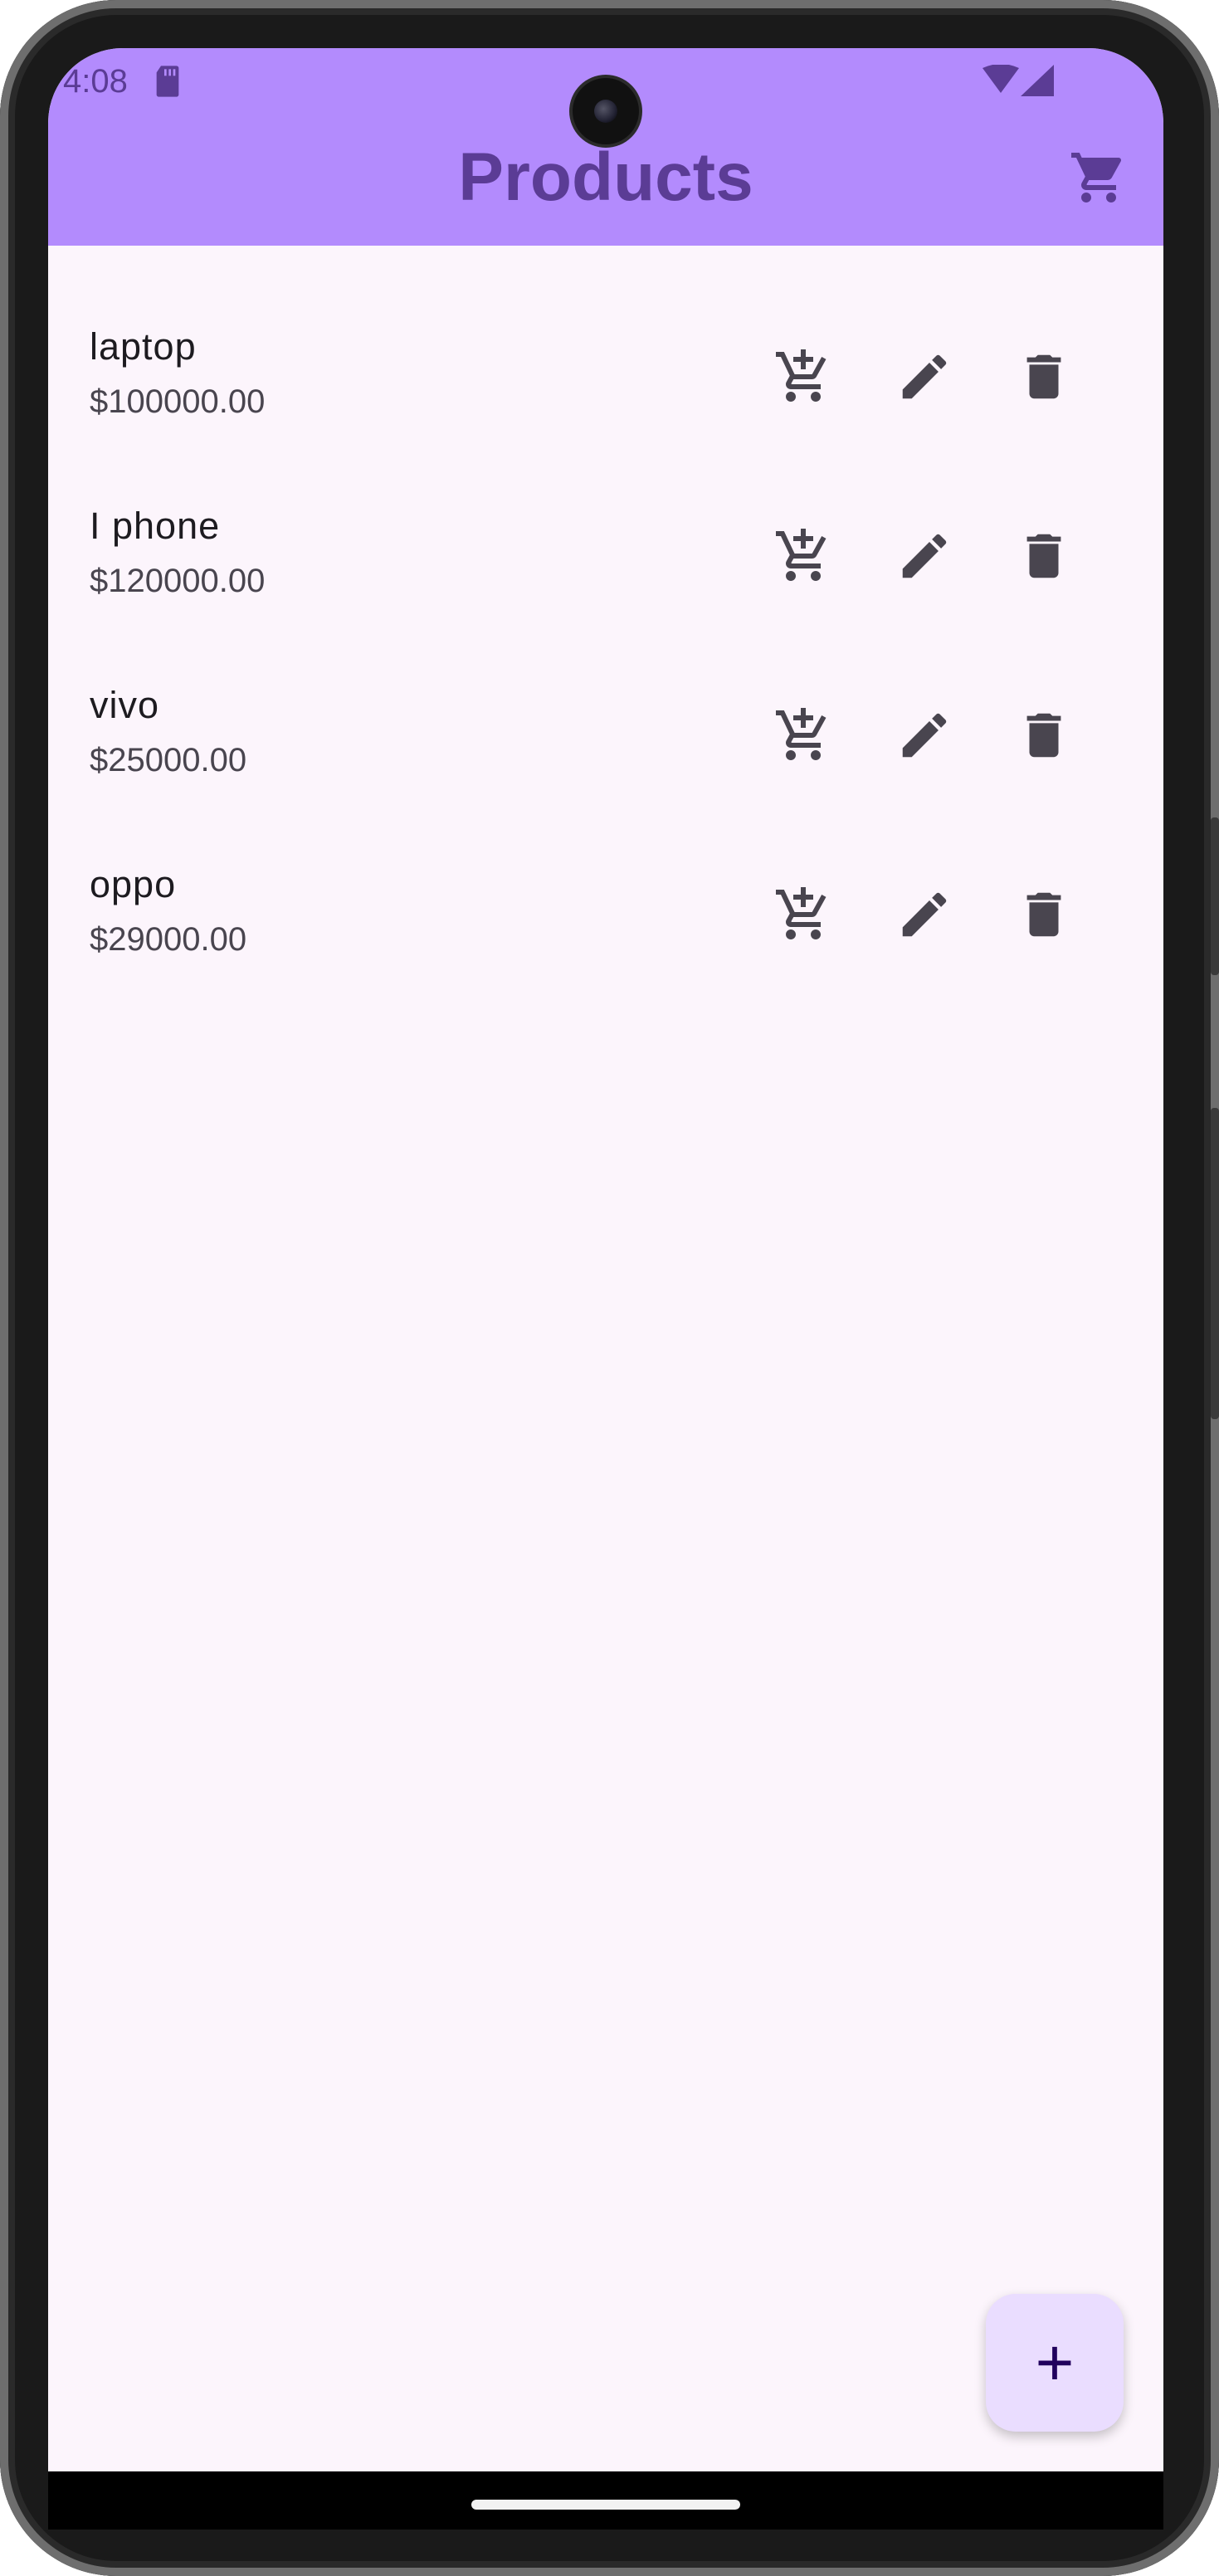 The height and width of the screenshot is (2576, 1219). I want to click on signal-icon, so click(1038, 83).